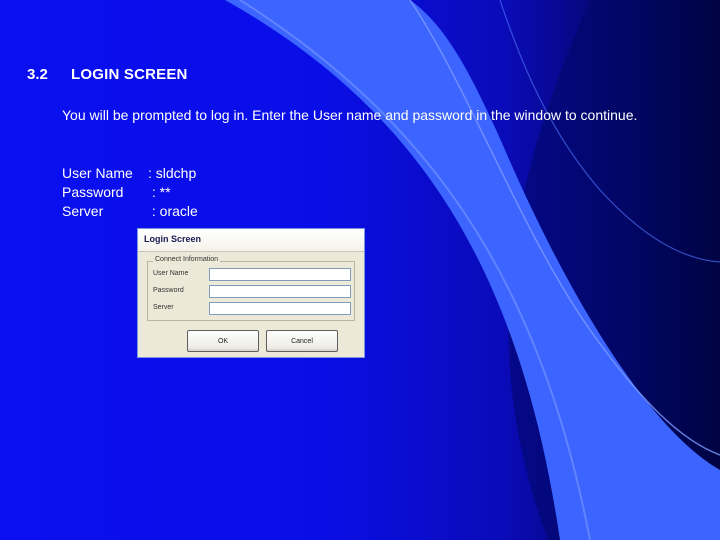 The width and height of the screenshot is (720, 540). I want to click on username-row: User Name, so click(253, 275).